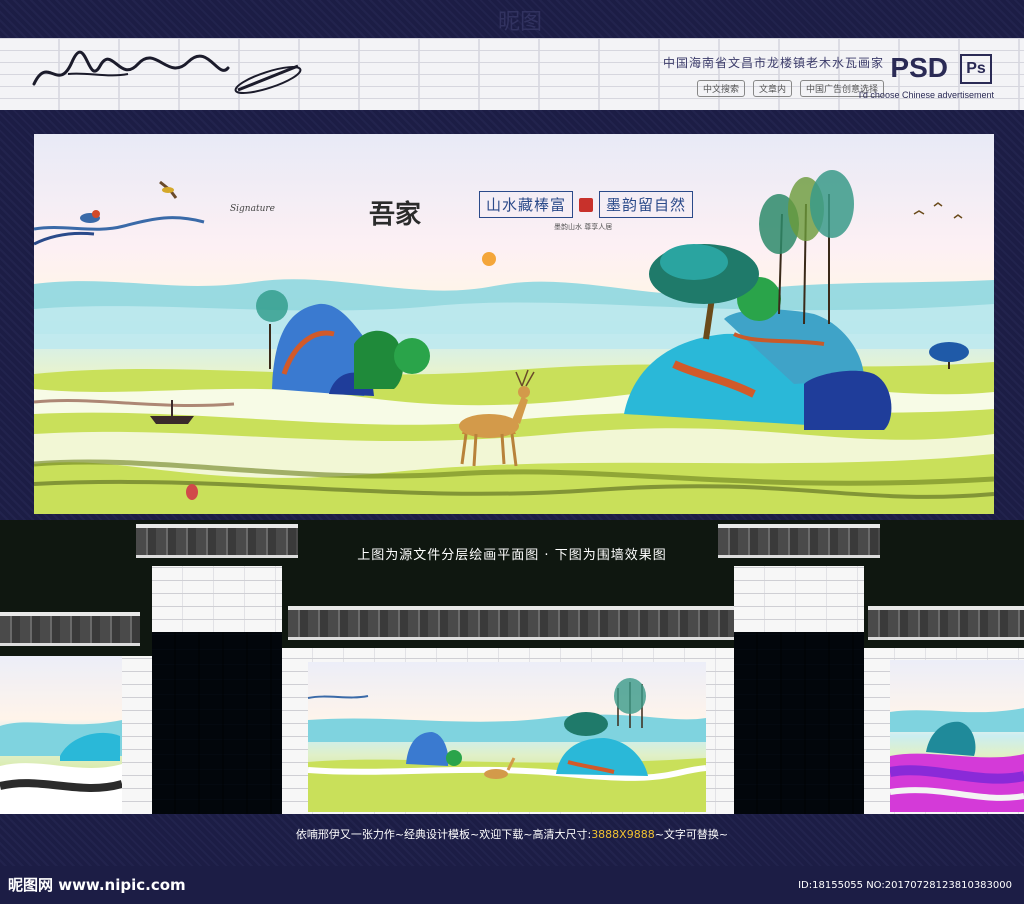 The image size is (1024, 904). I want to click on wall-mini-center, so click(507, 737).